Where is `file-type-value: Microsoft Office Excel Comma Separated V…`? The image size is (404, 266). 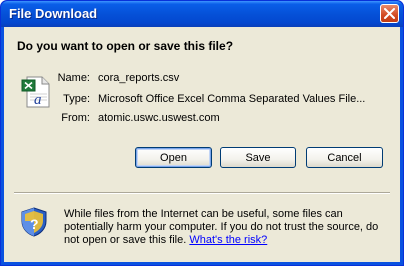
file-type-value: Microsoft Office Excel Comma Separated V… is located at coordinates (232, 99).